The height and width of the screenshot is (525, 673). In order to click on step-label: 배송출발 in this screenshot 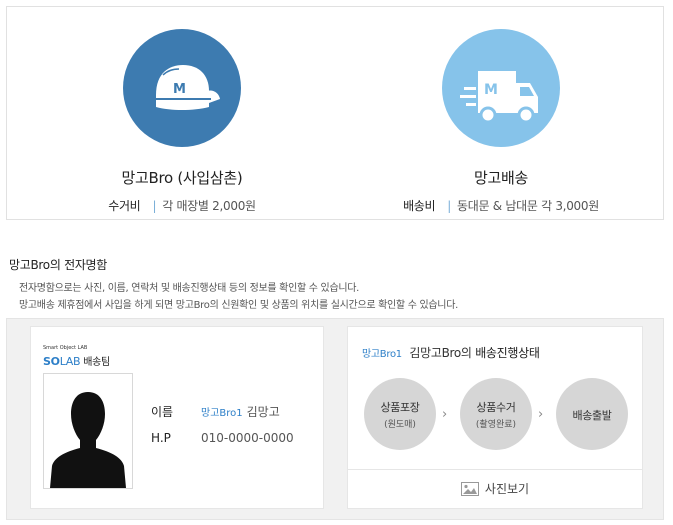, I will do `click(592, 415)`.